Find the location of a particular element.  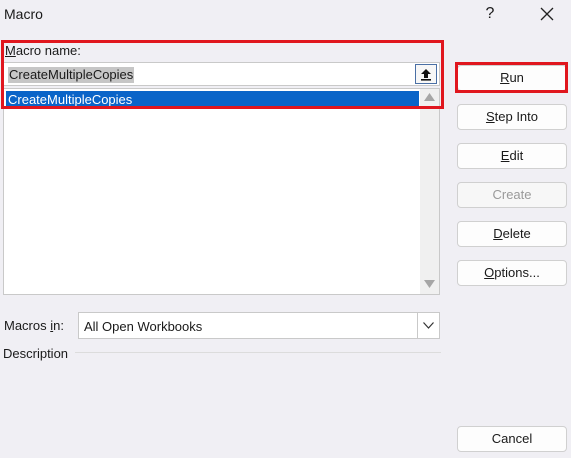

macro-name-label: Macro name: is located at coordinates (43, 50).